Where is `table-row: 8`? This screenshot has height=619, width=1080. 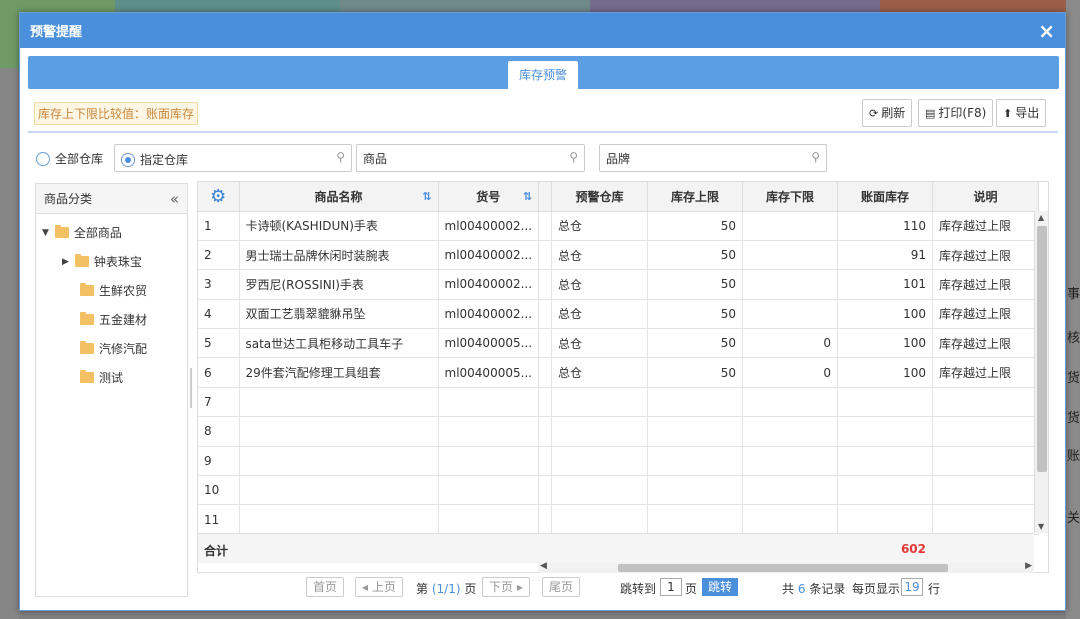
table-row: 8 is located at coordinates (619, 431).